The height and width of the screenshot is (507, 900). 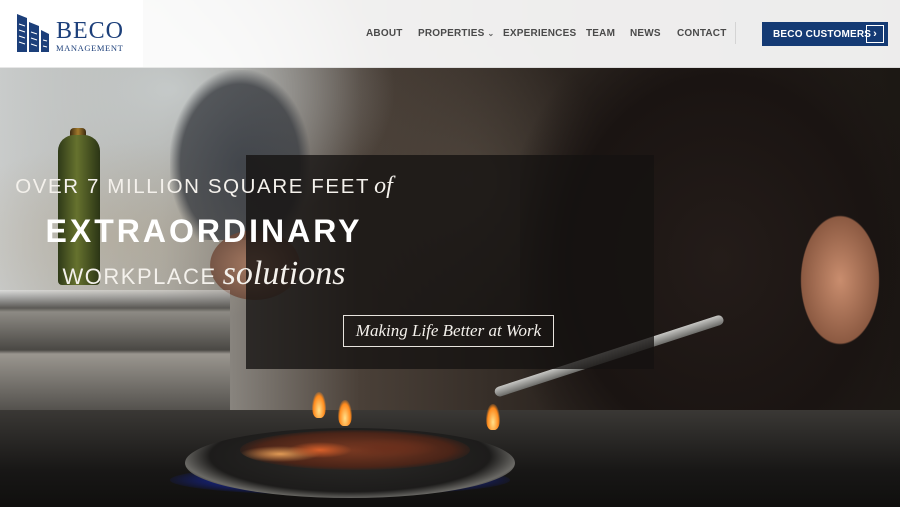 What do you see at coordinates (840, 280) in the screenshot?
I see `chef-arm` at bounding box center [840, 280].